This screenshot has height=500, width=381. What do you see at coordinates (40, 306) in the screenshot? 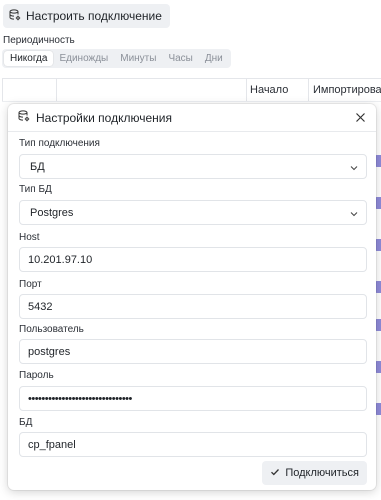
I see `port-value: 5432` at bounding box center [40, 306].